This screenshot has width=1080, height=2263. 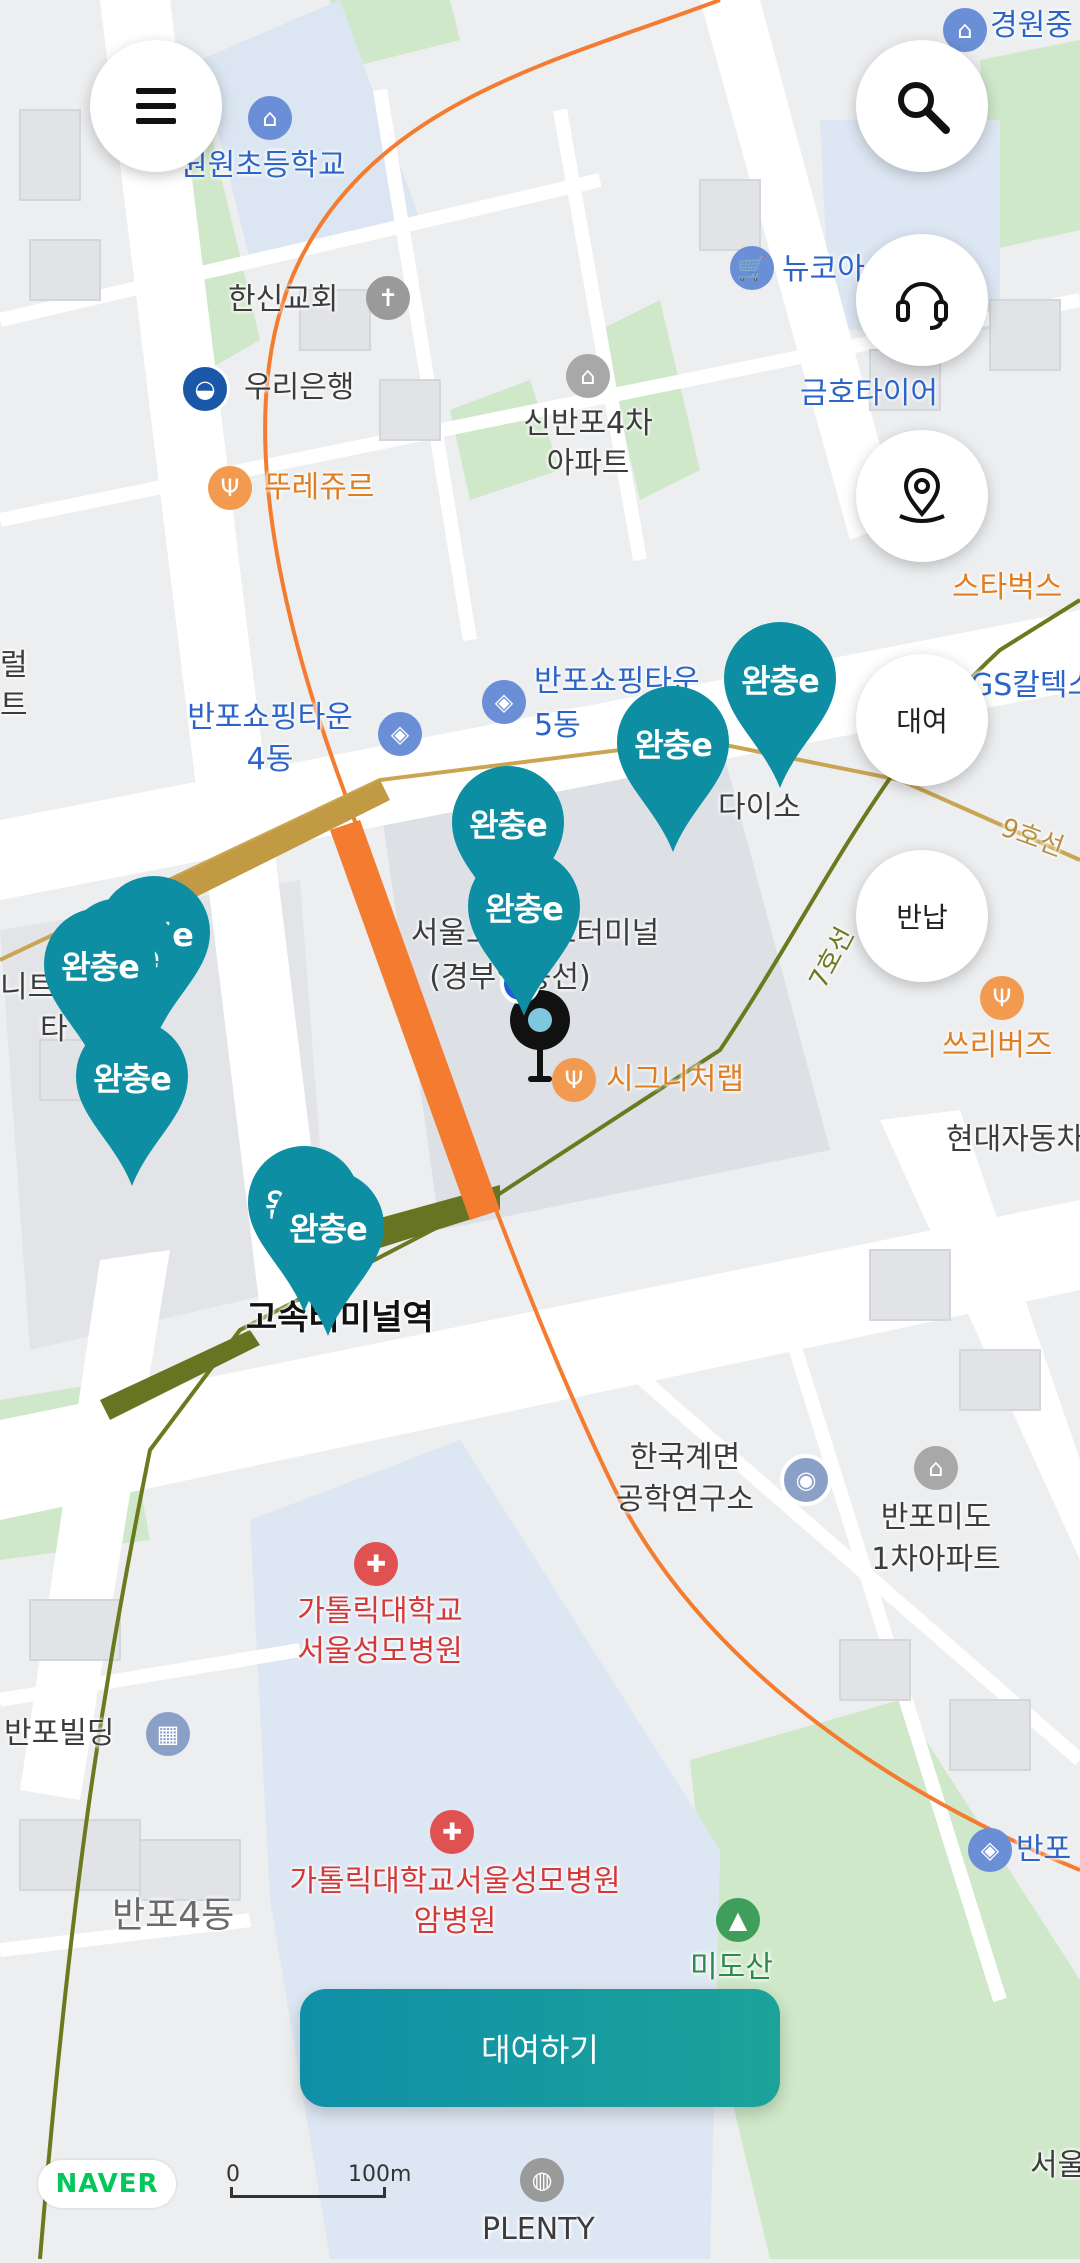 What do you see at coordinates (263, 165) in the screenshot?
I see `map-label-school: 원원초등학교` at bounding box center [263, 165].